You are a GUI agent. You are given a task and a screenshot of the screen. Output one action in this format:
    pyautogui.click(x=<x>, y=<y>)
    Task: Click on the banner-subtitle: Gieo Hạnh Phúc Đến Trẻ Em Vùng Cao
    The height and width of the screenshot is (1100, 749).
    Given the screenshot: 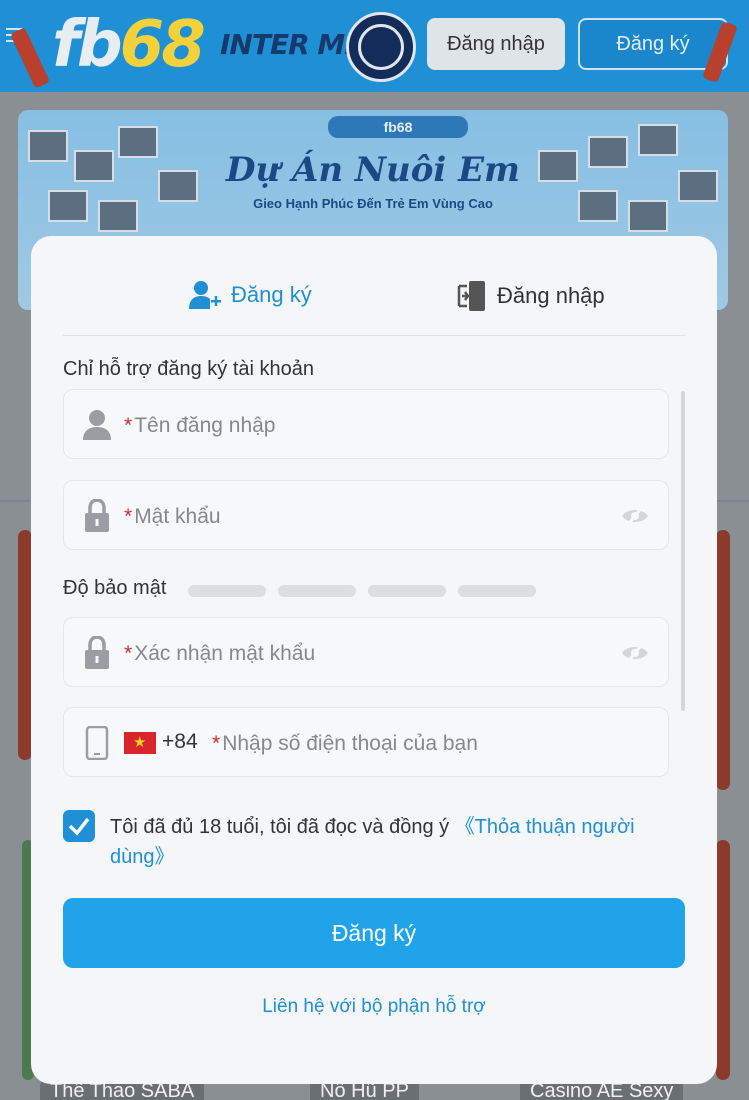 What is the action you would take?
    pyautogui.click(x=373, y=203)
    